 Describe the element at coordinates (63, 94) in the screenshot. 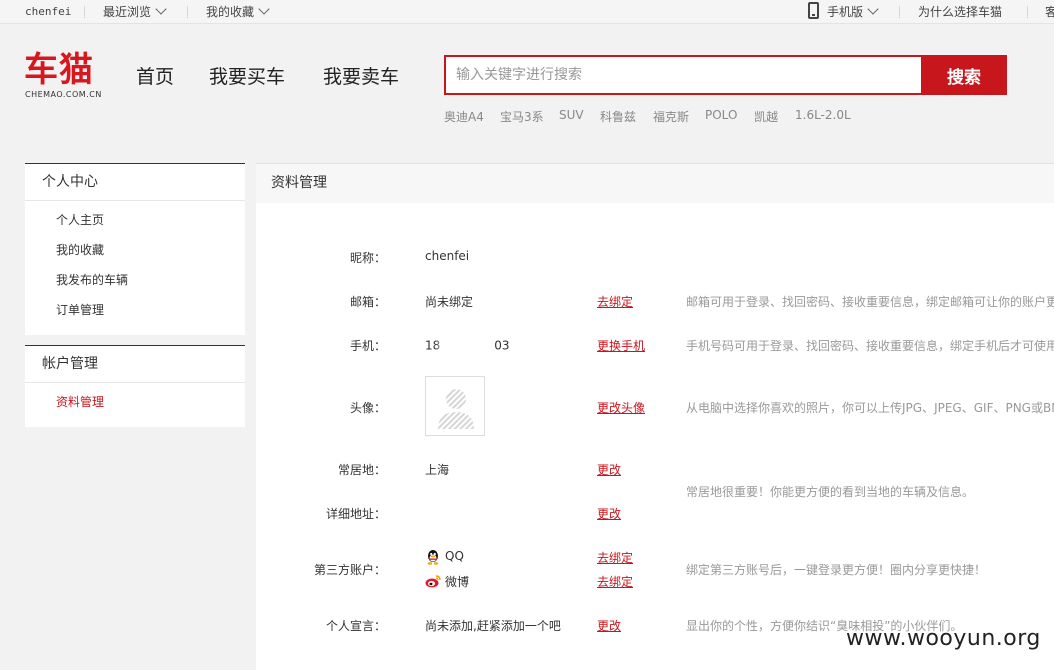

I see `logo-domain: CHEMAO.COM.CN` at that location.